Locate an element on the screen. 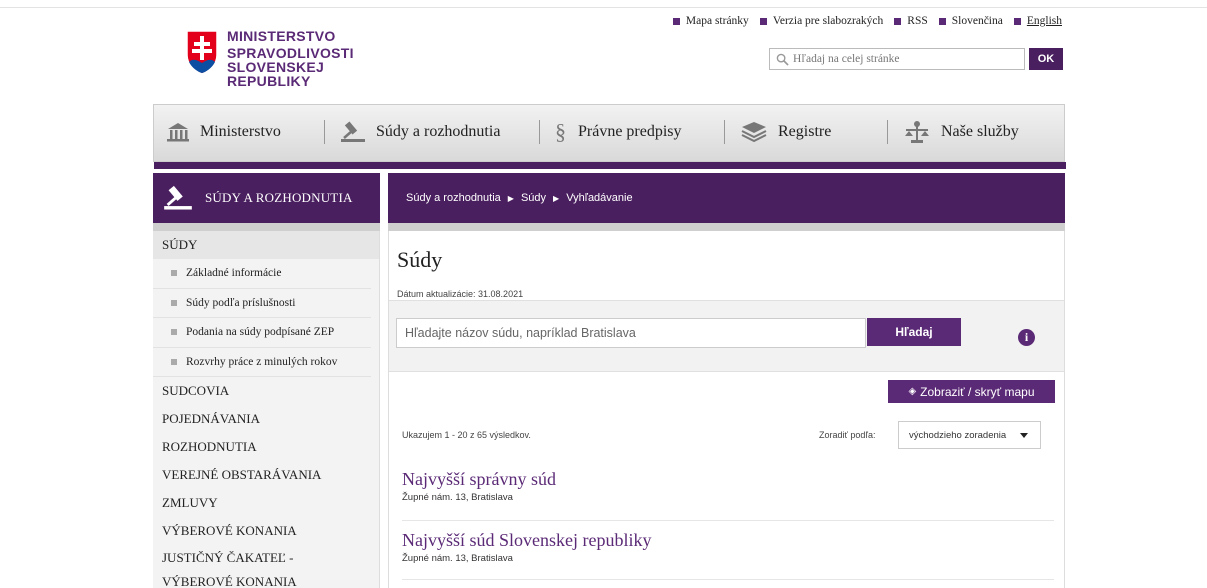 The width and height of the screenshot is (1207, 588). result-count: Ukazujem 1 - 20 z 65 výsledkov. is located at coordinates (466, 435).